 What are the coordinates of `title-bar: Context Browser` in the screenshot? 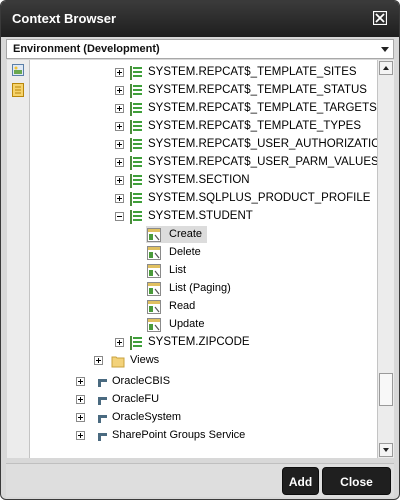 It's located at (200, 19).